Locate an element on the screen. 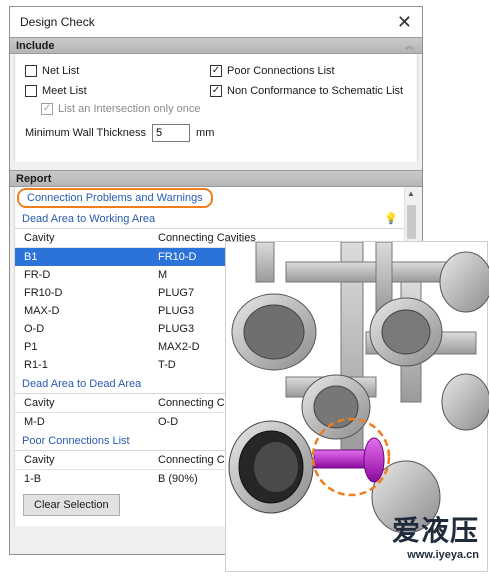 Image resolution: width=490 pixels, height=576 pixels. list-intersection-label: List an Intersection only once is located at coordinates (129, 109).